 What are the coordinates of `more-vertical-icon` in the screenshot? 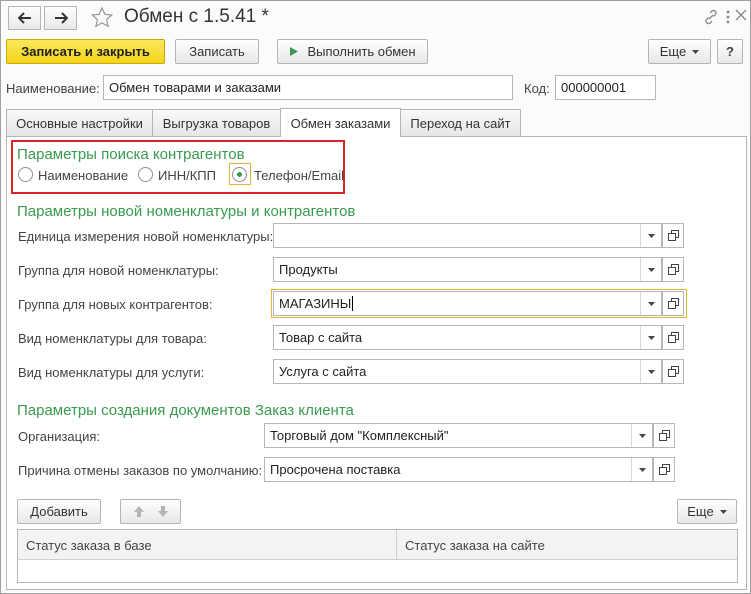 It's located at (728, 17).